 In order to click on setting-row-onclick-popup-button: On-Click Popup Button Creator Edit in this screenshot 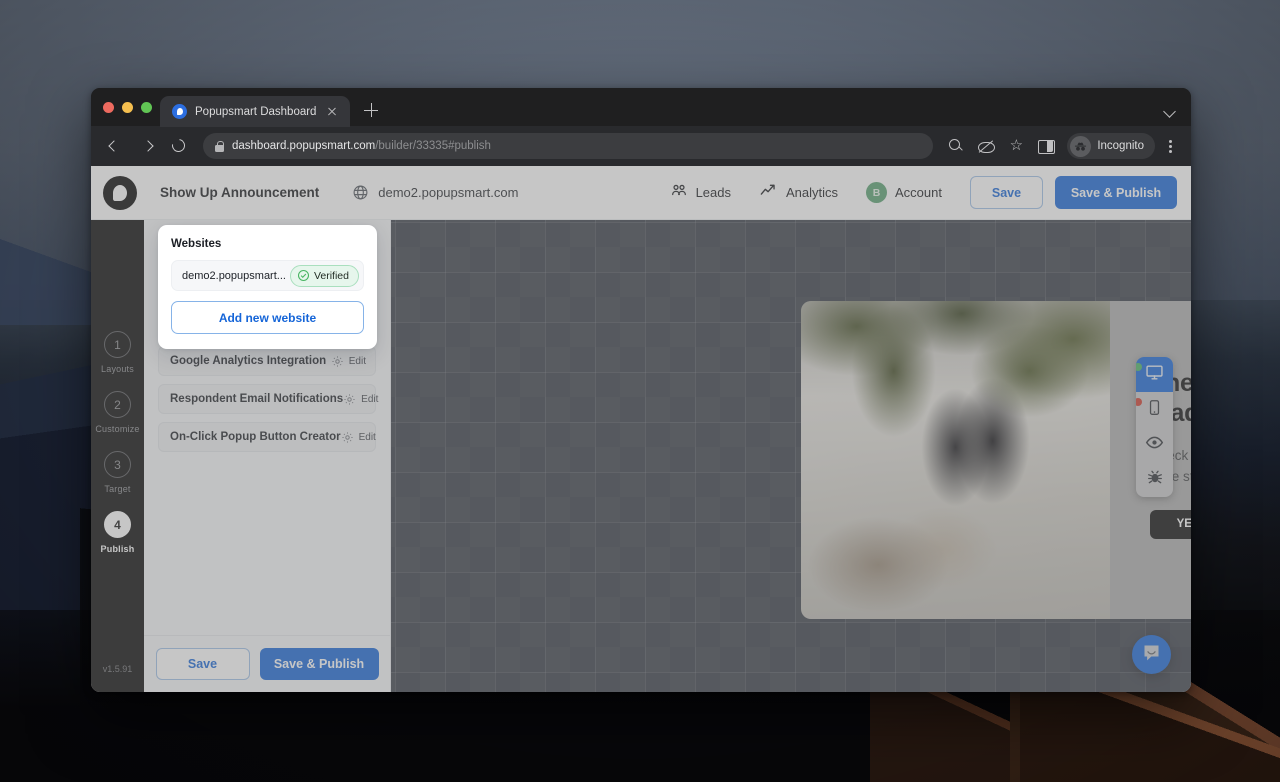, I will do `click(267, 437)`.